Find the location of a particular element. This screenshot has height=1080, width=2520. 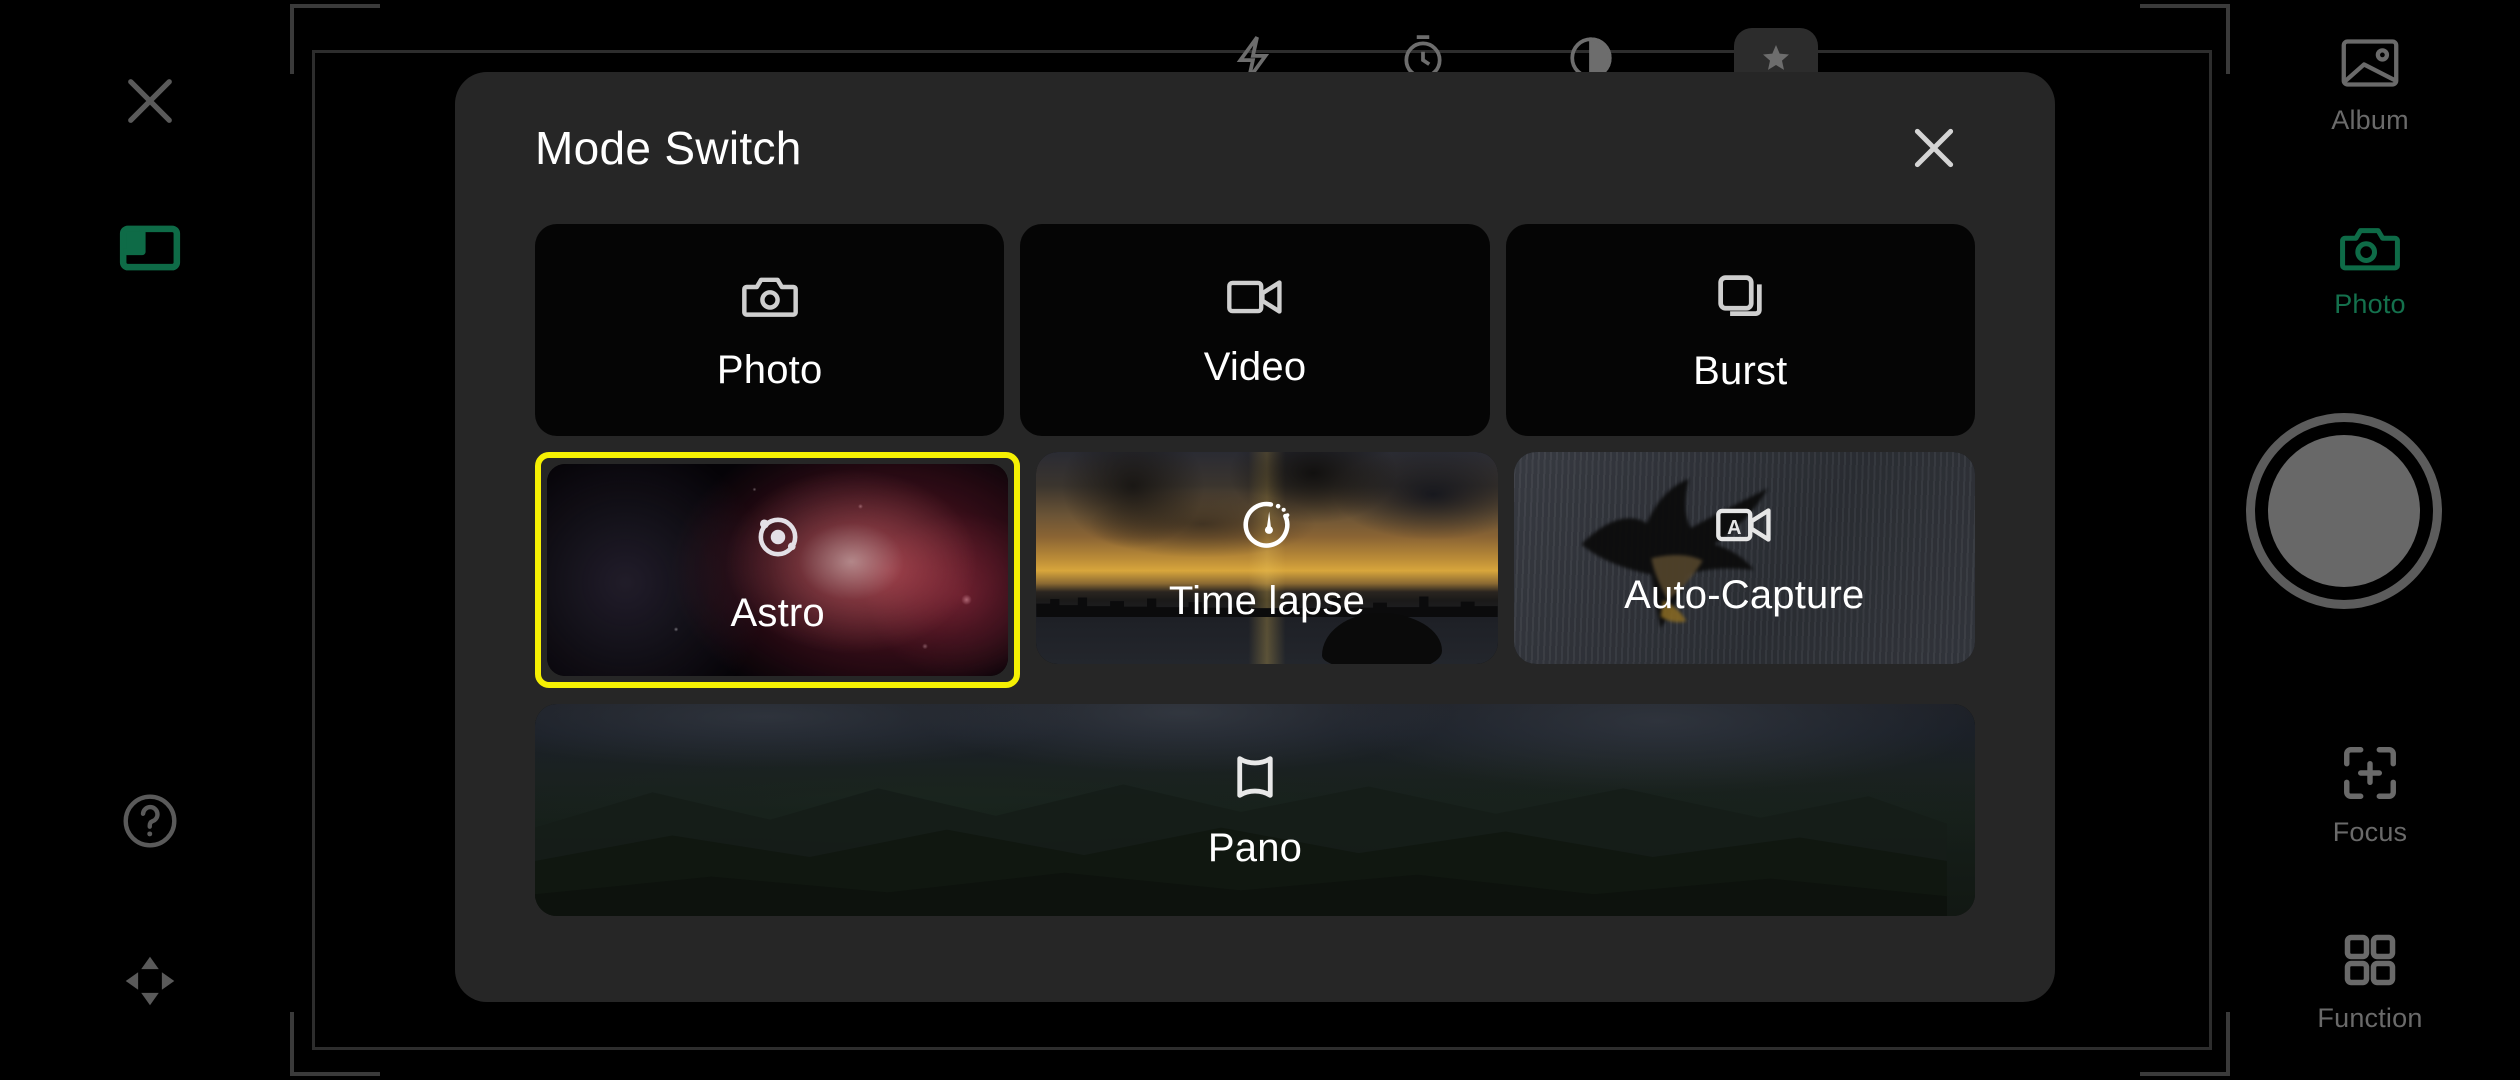

grid-2x2-icon is located at coordinates (2370, 962).